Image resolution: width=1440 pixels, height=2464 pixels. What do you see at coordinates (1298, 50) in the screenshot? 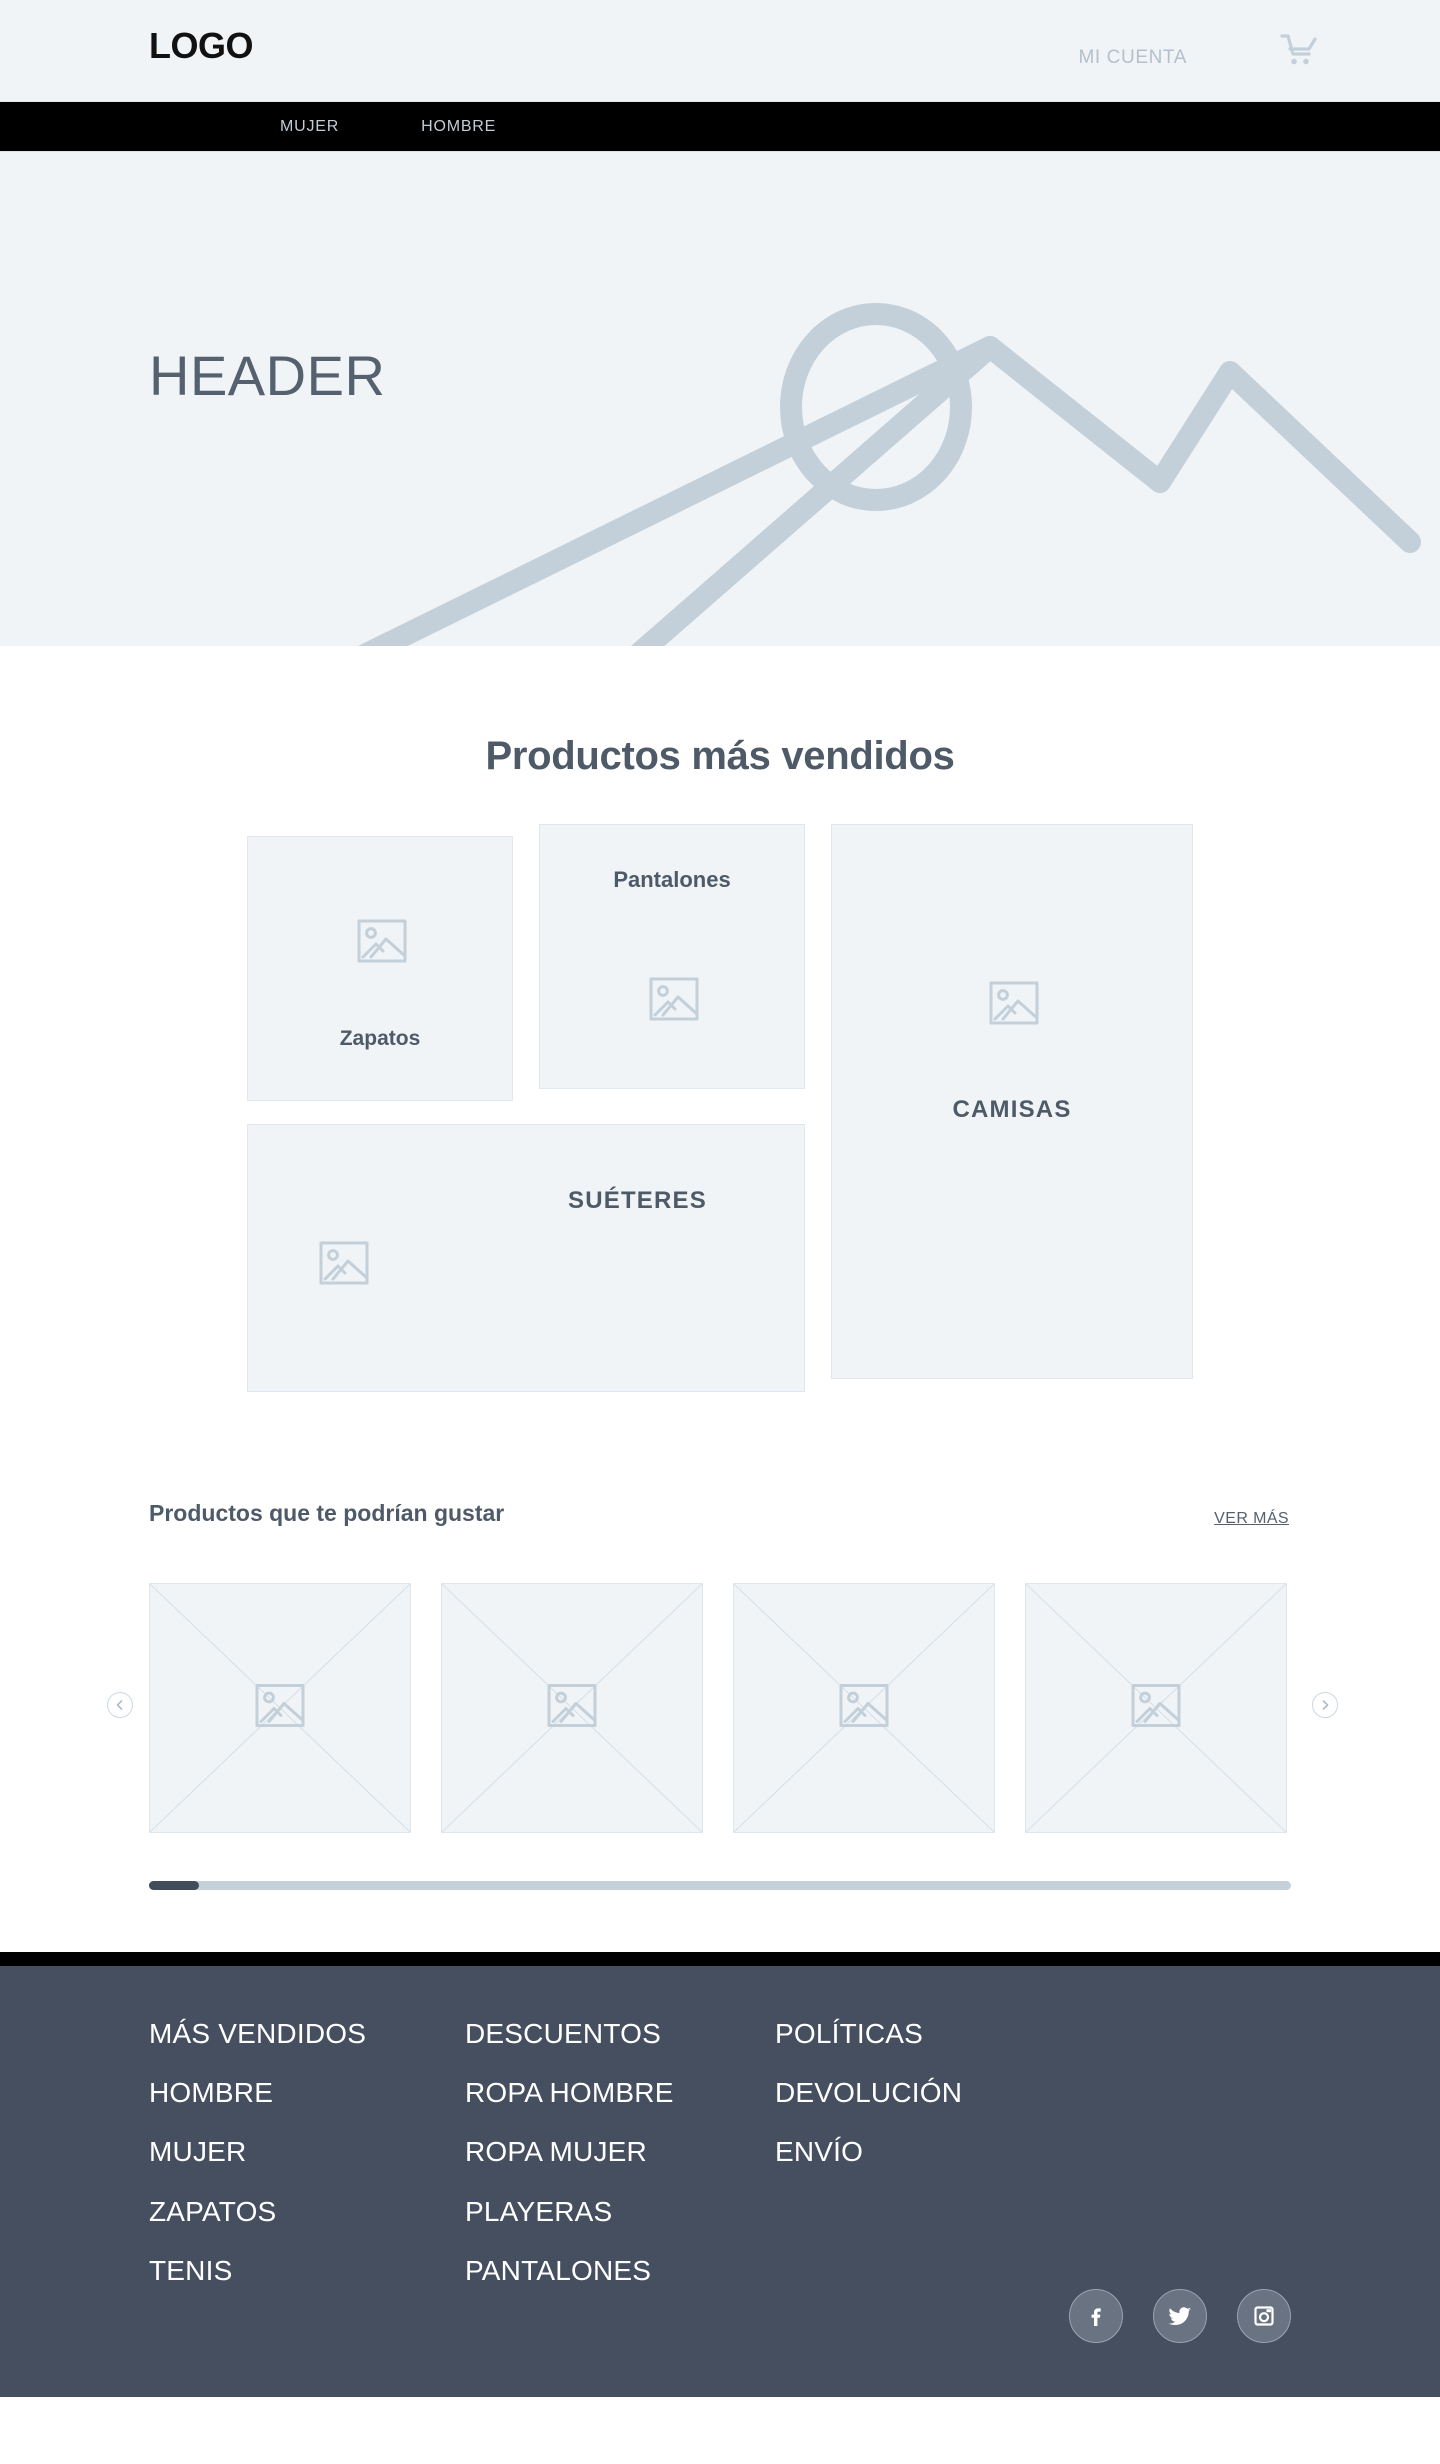
I see `shopping-cart-icon` at bounding box center [1298, 50].